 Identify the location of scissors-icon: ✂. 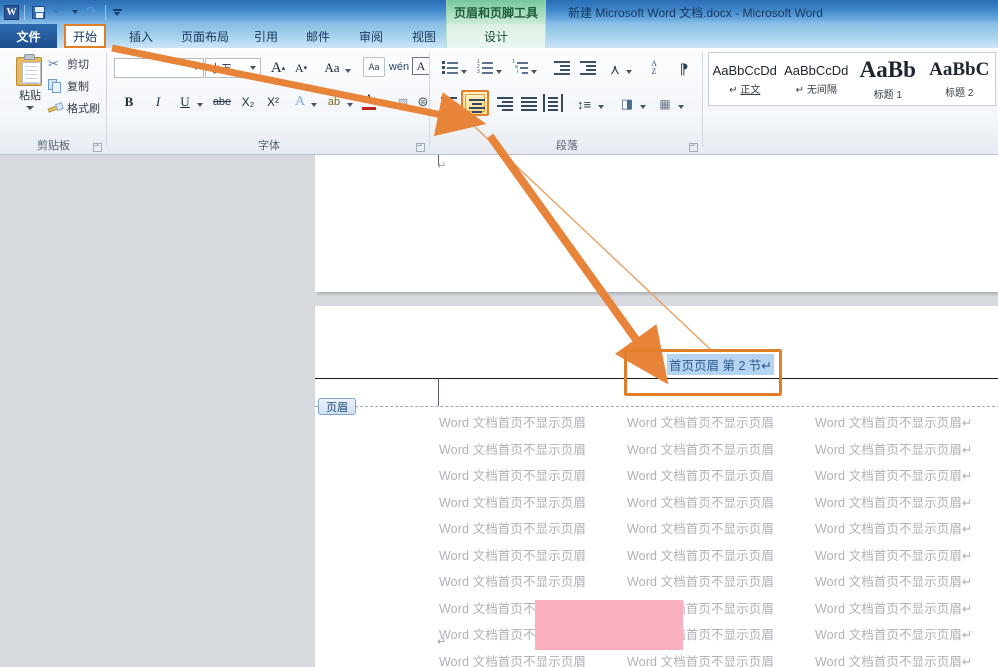
(53, 64).